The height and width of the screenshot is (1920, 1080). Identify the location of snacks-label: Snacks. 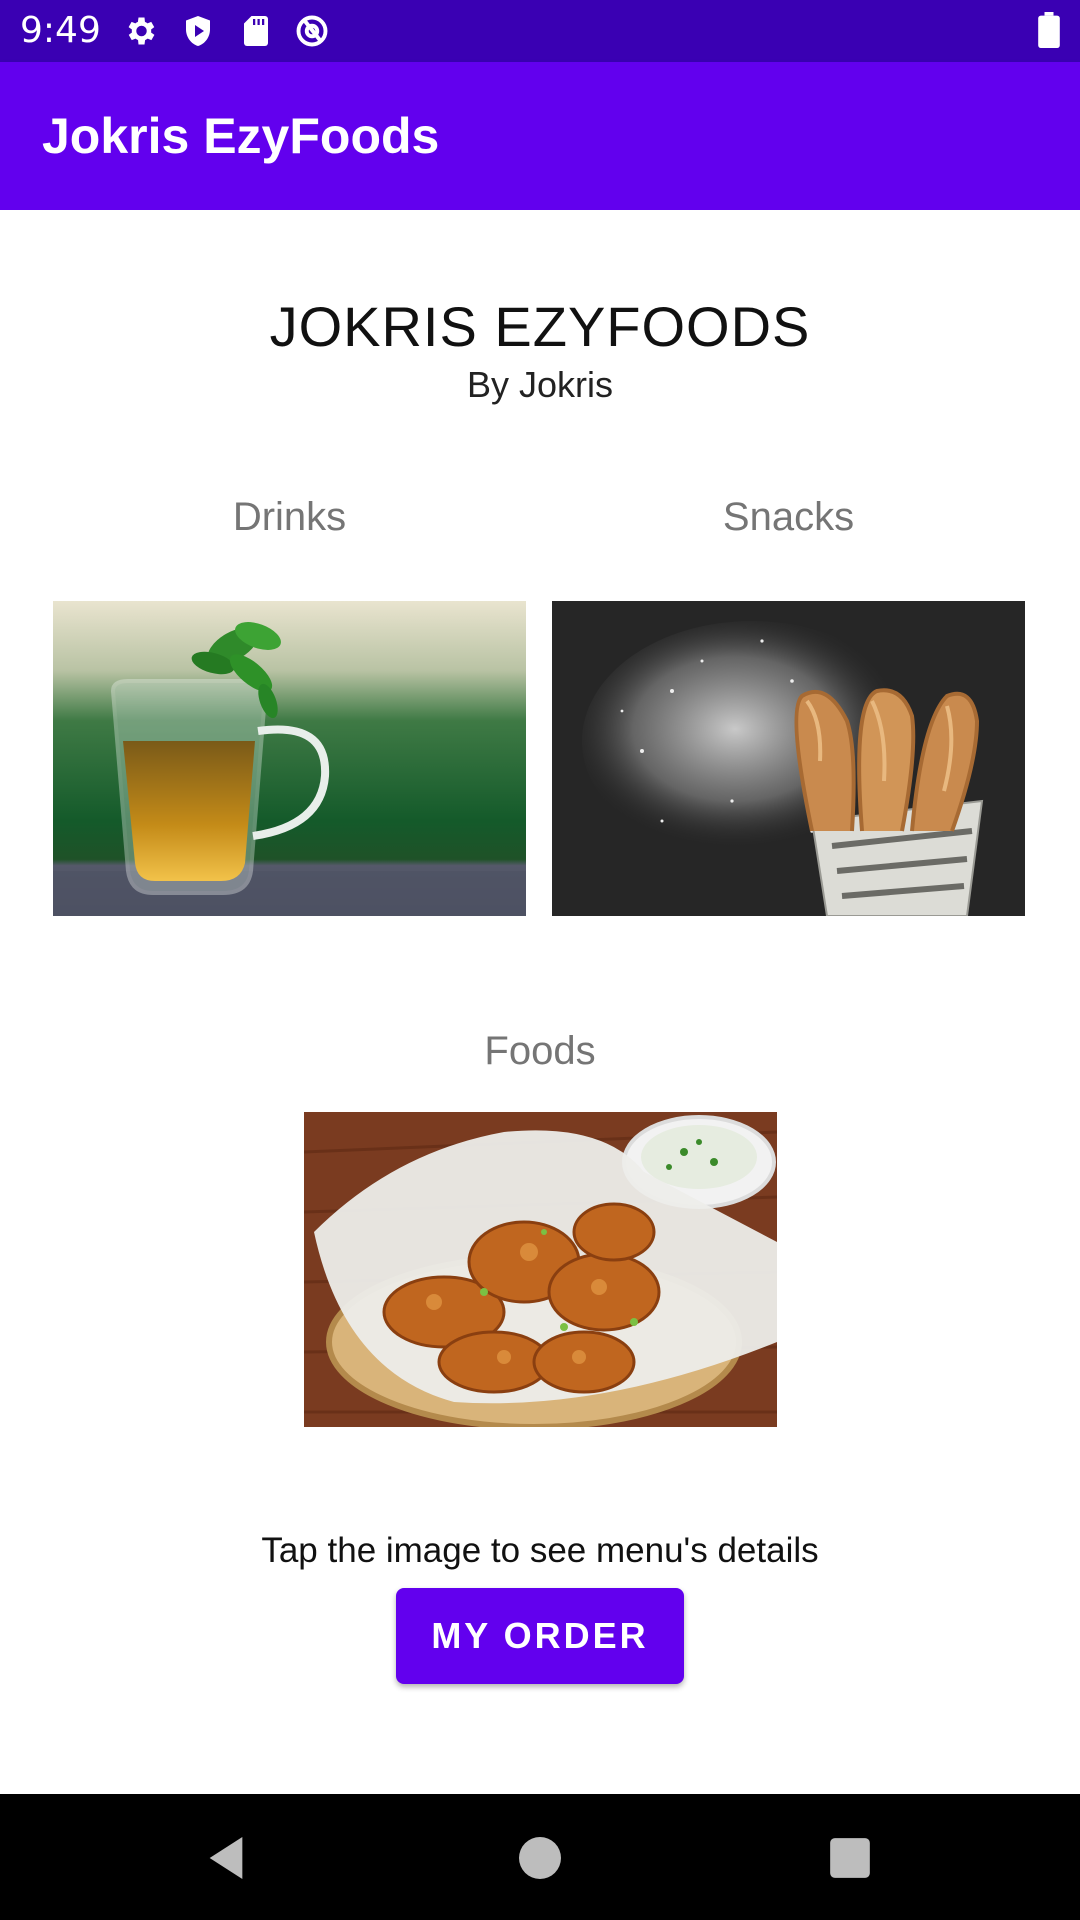
(788, 517).